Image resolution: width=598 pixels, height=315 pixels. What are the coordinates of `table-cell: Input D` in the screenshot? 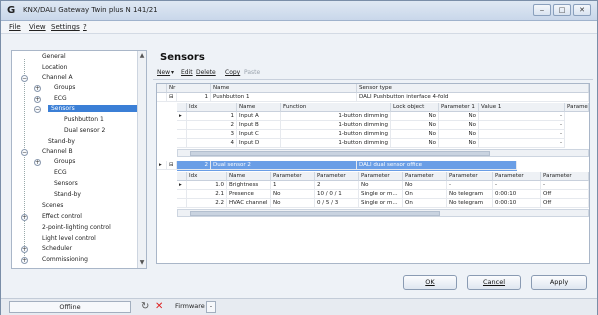 It's located at (259, 143).